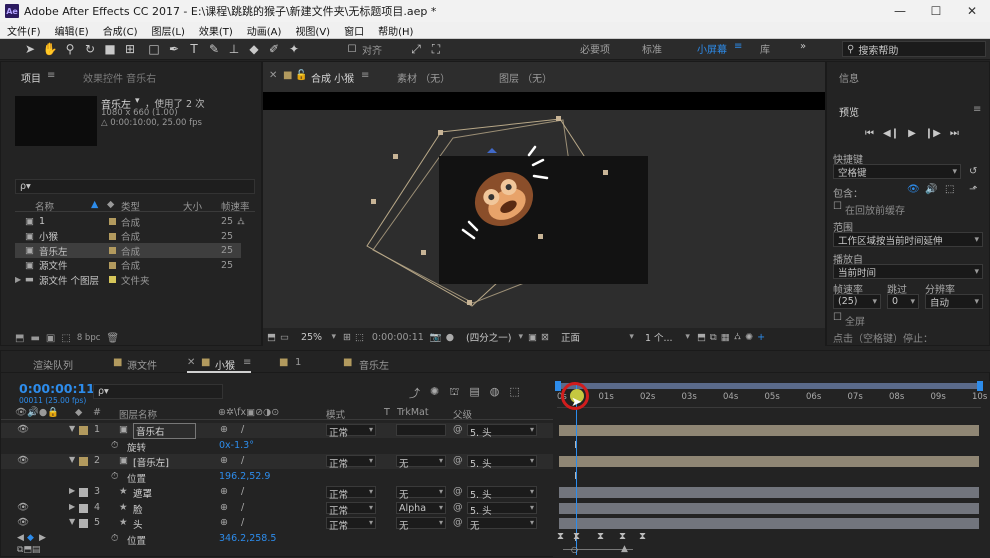  Describe the element at coordinates (72, 30) in the screenshot. I see `menu-edit: 编辑(E)` at that location.